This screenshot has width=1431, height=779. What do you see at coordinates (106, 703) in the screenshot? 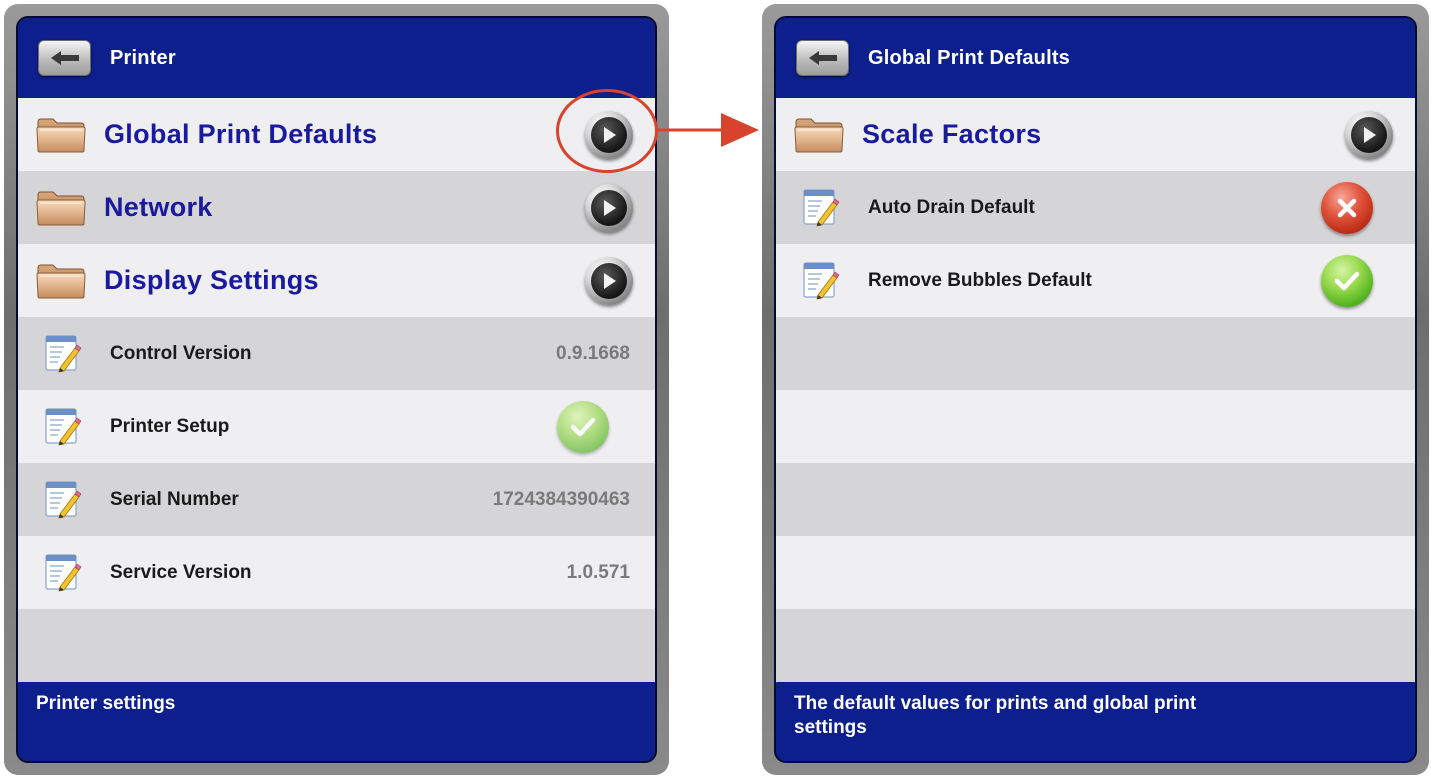
I see `footer-text: Printer settings` at bounding box center [106, 703].